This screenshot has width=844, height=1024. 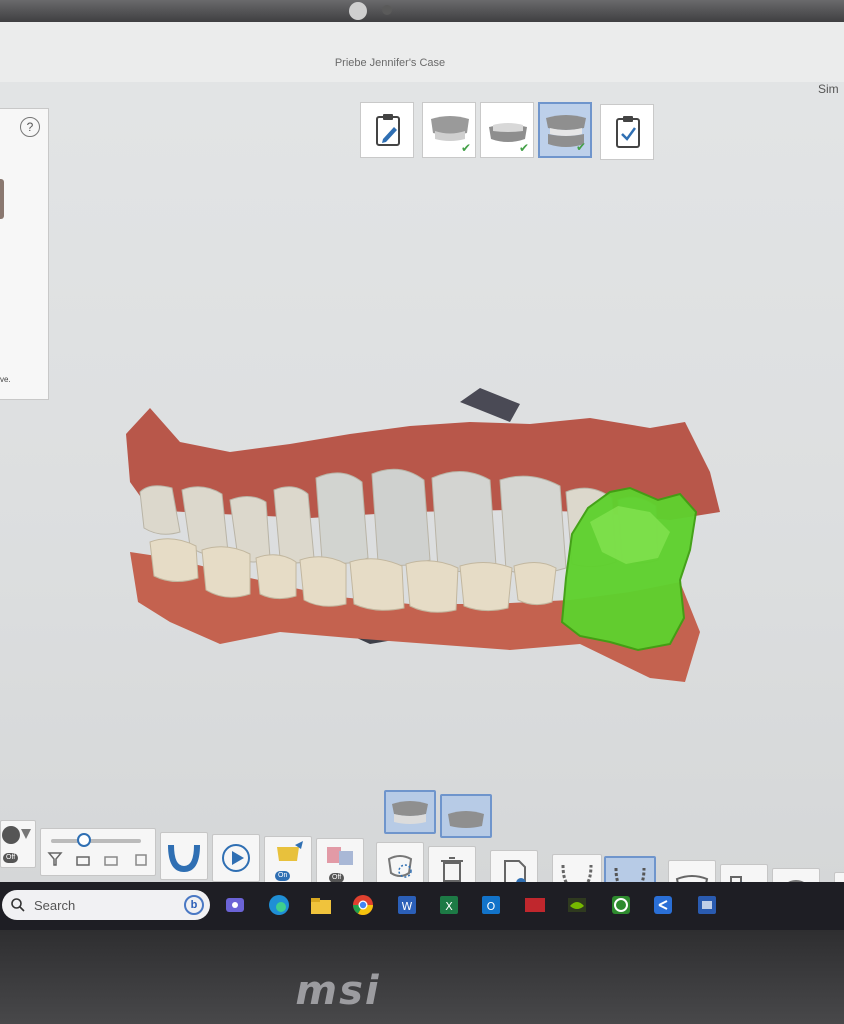 I want to click on tooth-ai-icon, so click(x=290, y=851).